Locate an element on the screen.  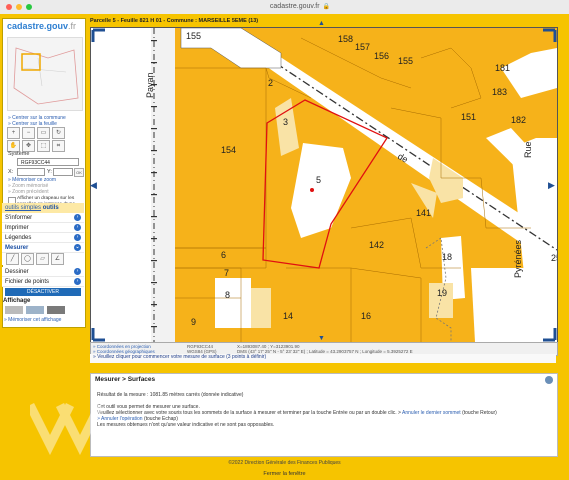
select-area-icon: ⌗ is located at coordinates (58, 146).